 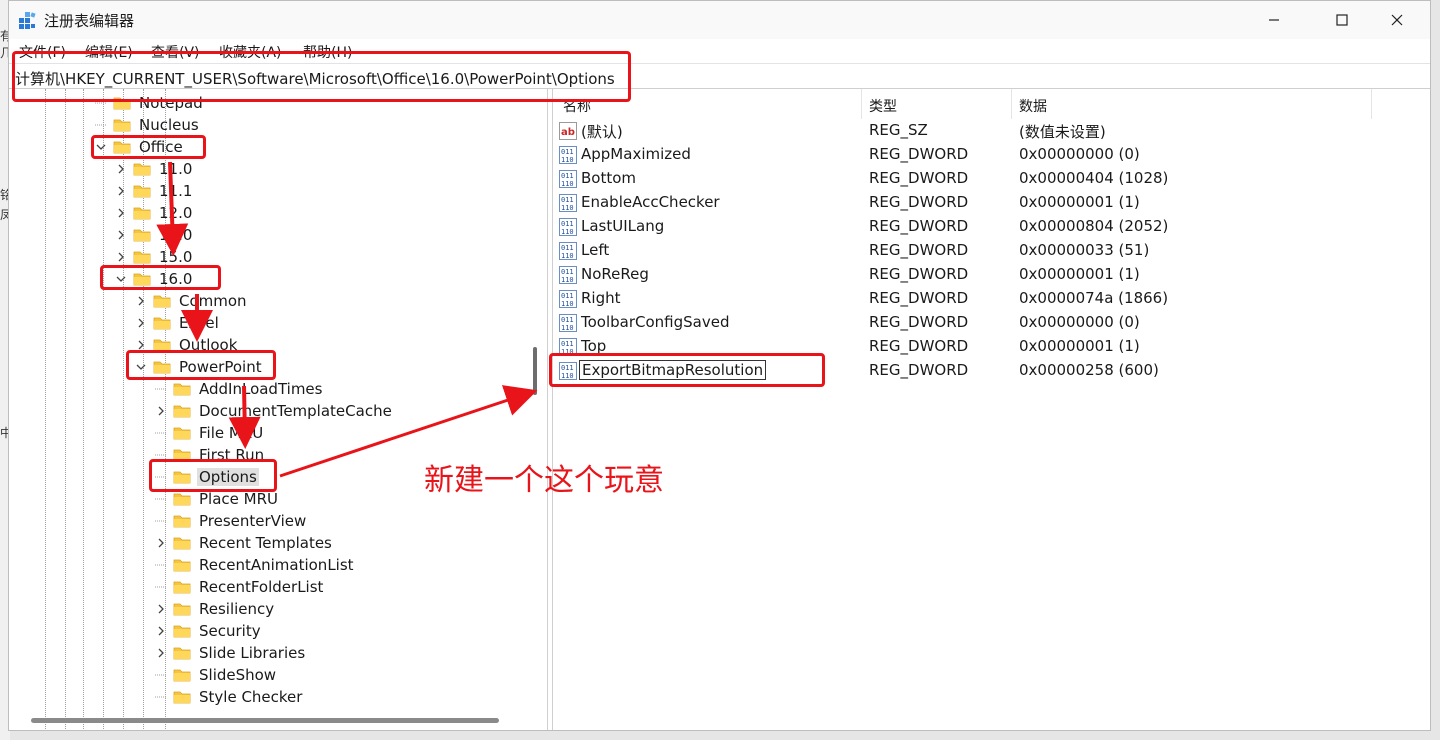 What do you see at coordinates (147, 125) in the screenshot?
I see `tree-node-nucleus: Nucleus` at bounding box center [147, 125].